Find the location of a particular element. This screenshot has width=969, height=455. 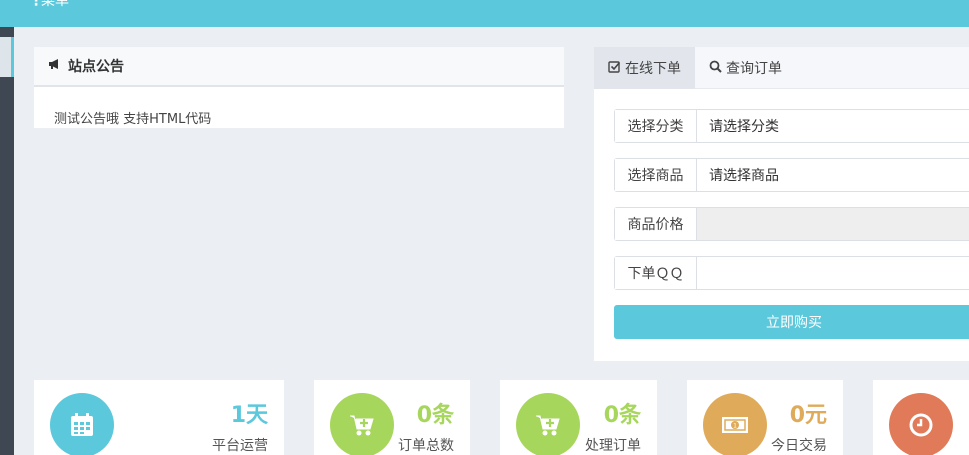

tab-online-order-label: 在线下单 is located at coordinates (653, 69).